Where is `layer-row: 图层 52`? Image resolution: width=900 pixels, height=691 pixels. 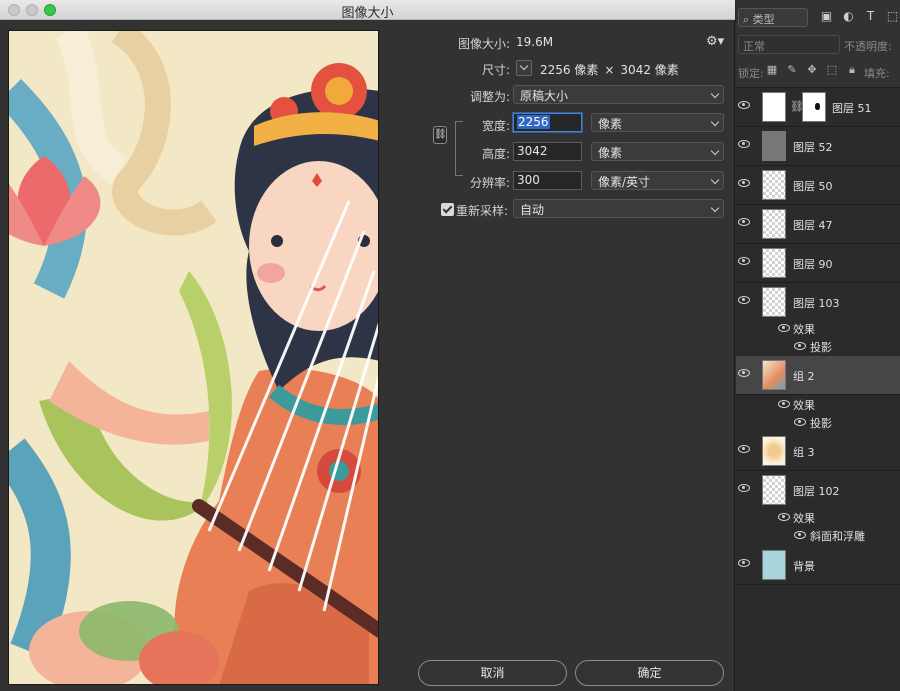
layer-row: 图层 52 is located at coordinates (818, 146).